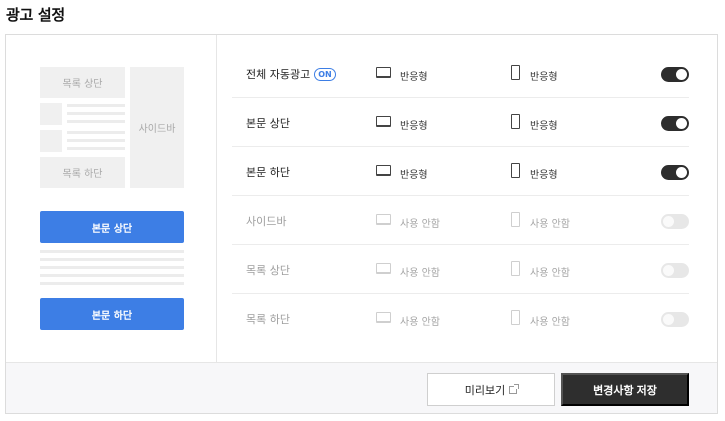  What do you see at coordinates (268, 172) in the screenshot?
I see `row-label: 본문 하단` at bounding box center [268, 172].